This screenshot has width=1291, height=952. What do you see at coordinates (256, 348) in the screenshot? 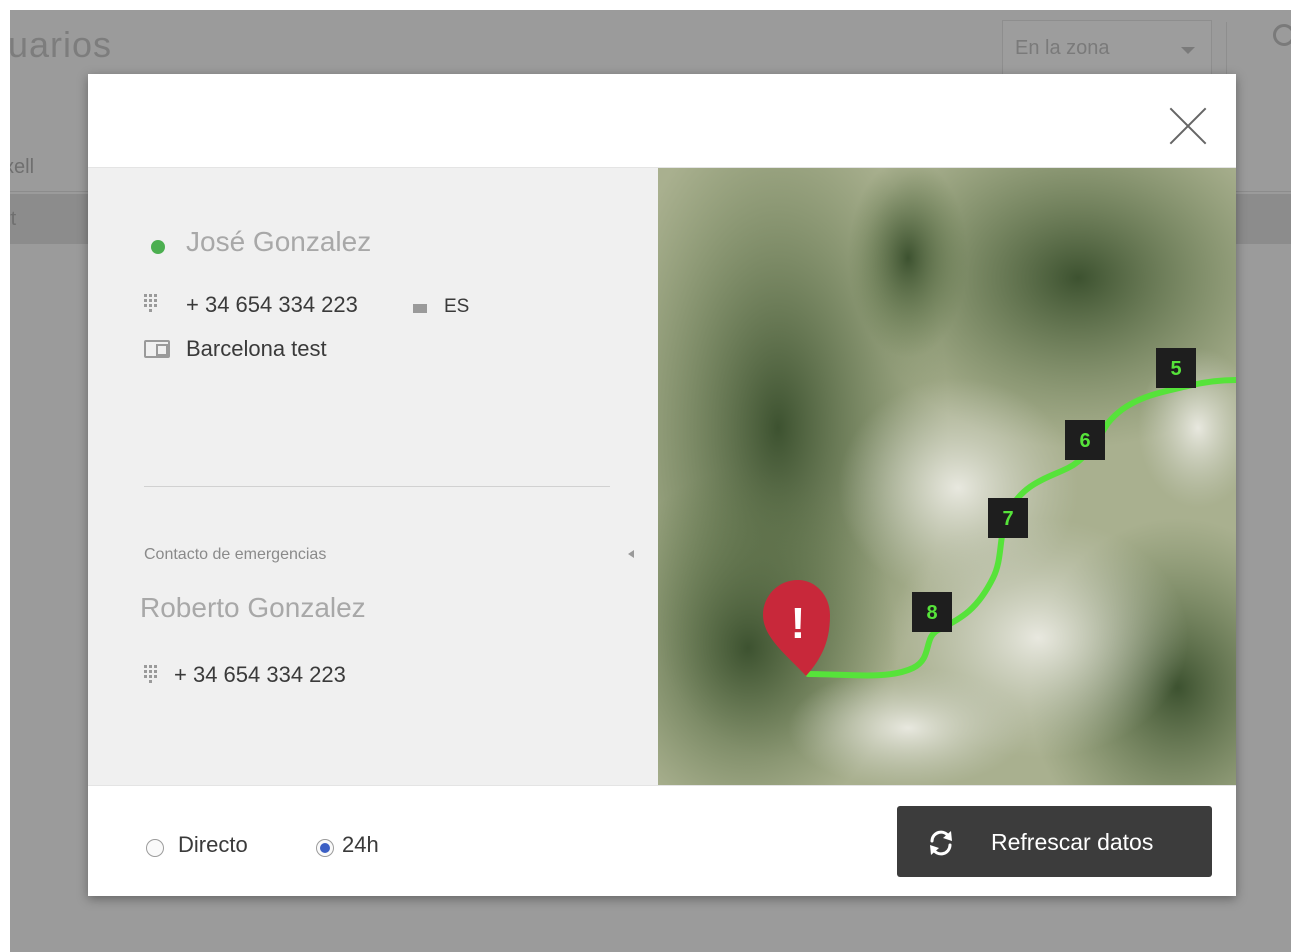
I see `user-location: Barcelona test` at bounding box center [256, 348].